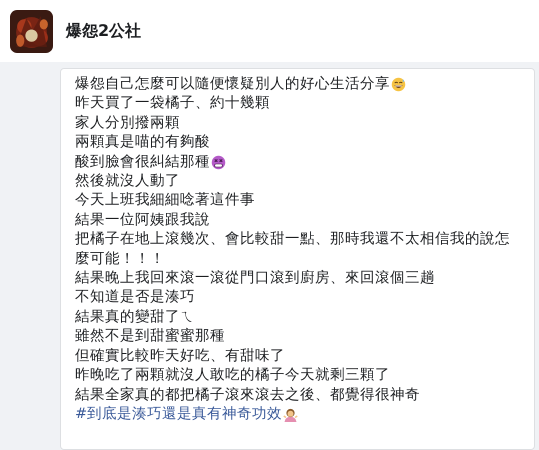 This screenshot has width=539, height=450. Describe the element at coordinates (232, 376) in the screenshot. I see `post-text-line: 昨晚吃了兩顆就沒人敢吃的橘子今天就剩三顆了` at that location.